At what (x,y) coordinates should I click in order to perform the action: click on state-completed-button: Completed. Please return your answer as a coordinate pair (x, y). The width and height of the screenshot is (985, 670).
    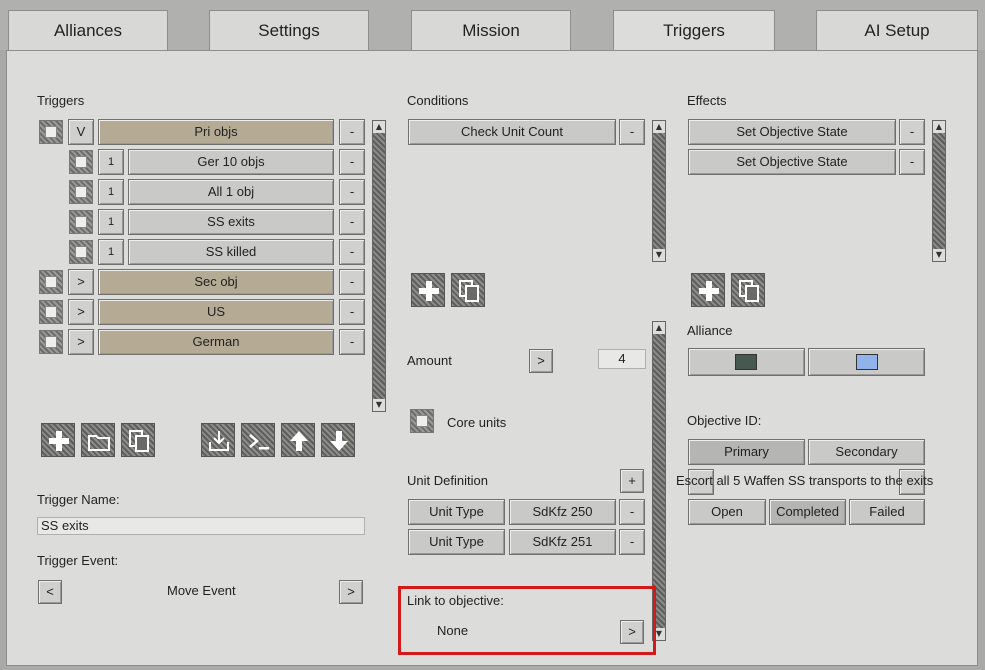
    Looking at the image, I should click on (807, 512).